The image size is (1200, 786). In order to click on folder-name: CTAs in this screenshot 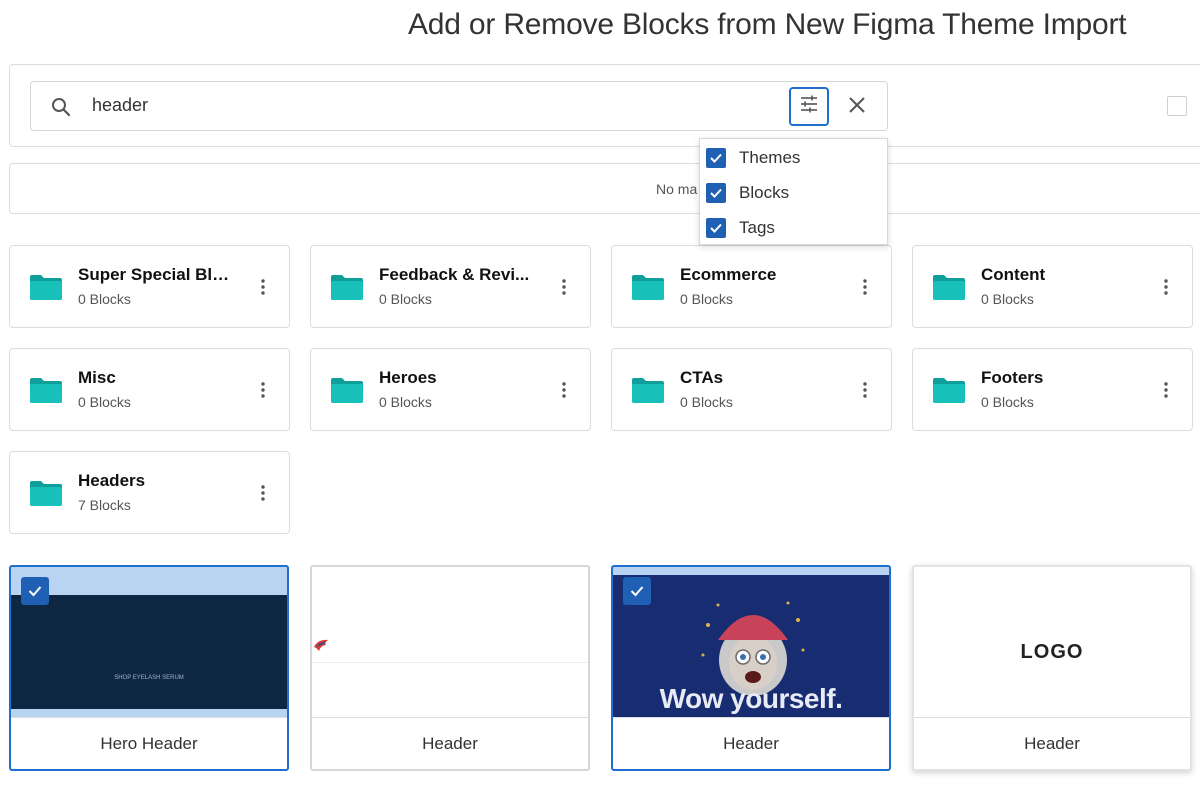, I will do `click(702, 377)`.